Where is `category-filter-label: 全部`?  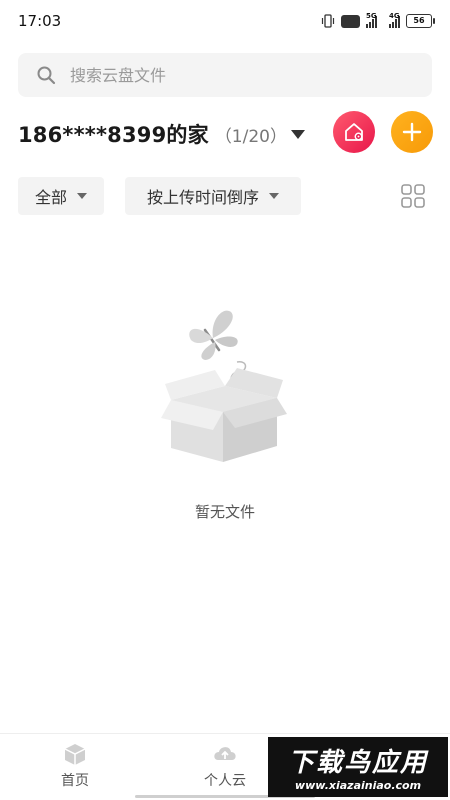
category-filter-label: 全部 is located at coordinates (50, 197).